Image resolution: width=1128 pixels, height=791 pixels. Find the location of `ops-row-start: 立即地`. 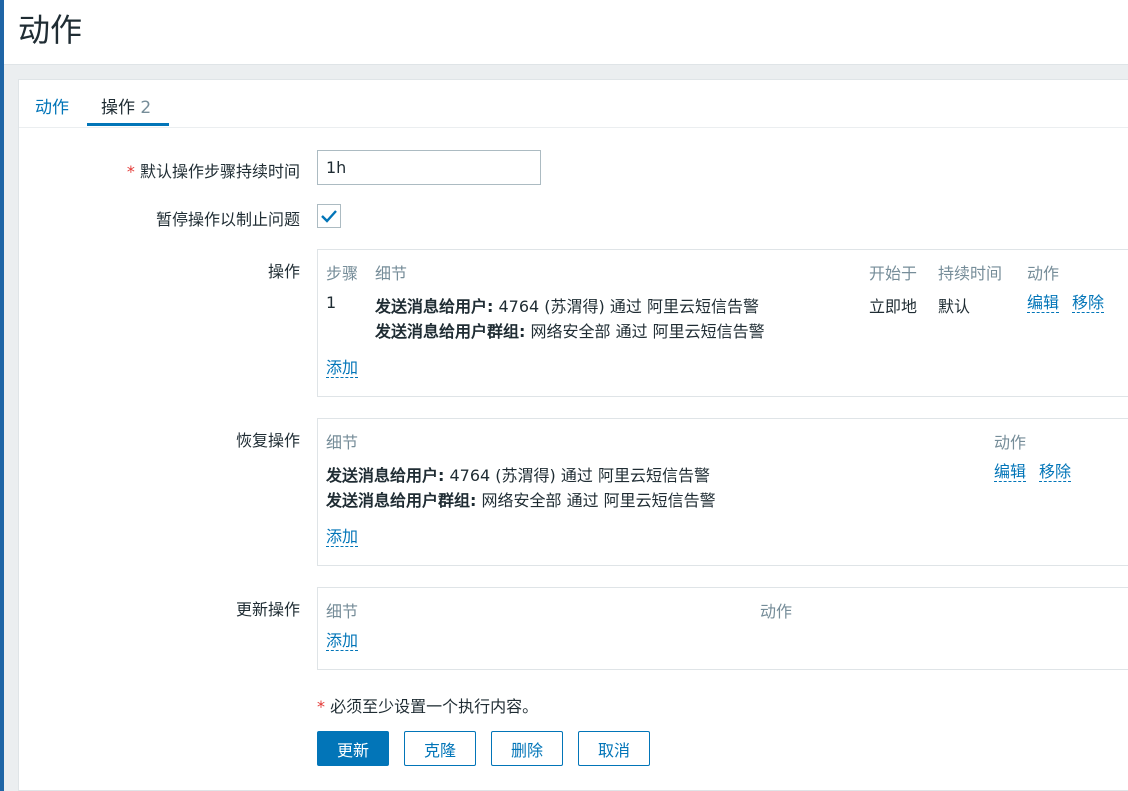

ops-row-start: 立即地 is located at coordinates (893, 306).